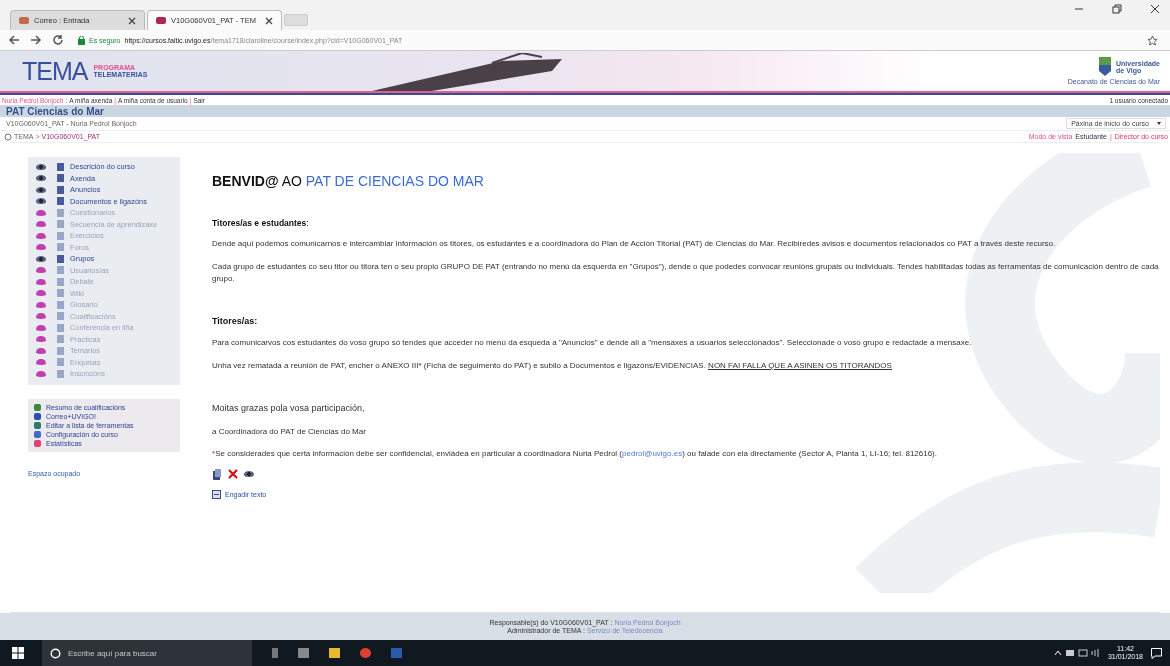  What do you see at coordinates (575, 454) in the screenshot?
I see `confidentiality-note: *Se considerades que certa información debe ser confidencial, enviádea en particular á coordinadora Nuria Pedrol (pedrol@uvigo.es) ou falade con ela directamente (Sector A, Planta 1, LI-16; tel. 812616).` at bounding box center [575, 454].